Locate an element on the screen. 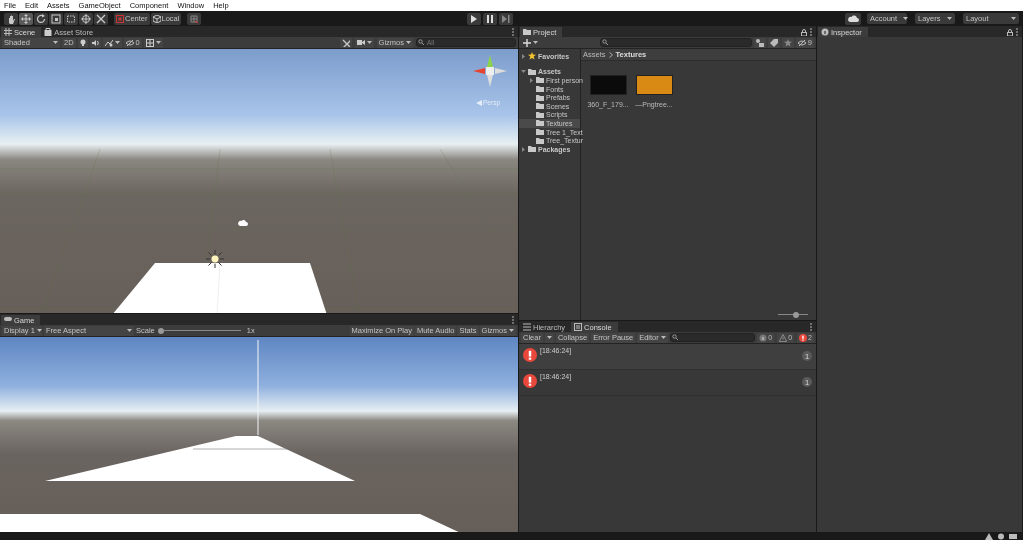 The image size is (1023, 540). hash-icon is located at coordinates (8, 32).